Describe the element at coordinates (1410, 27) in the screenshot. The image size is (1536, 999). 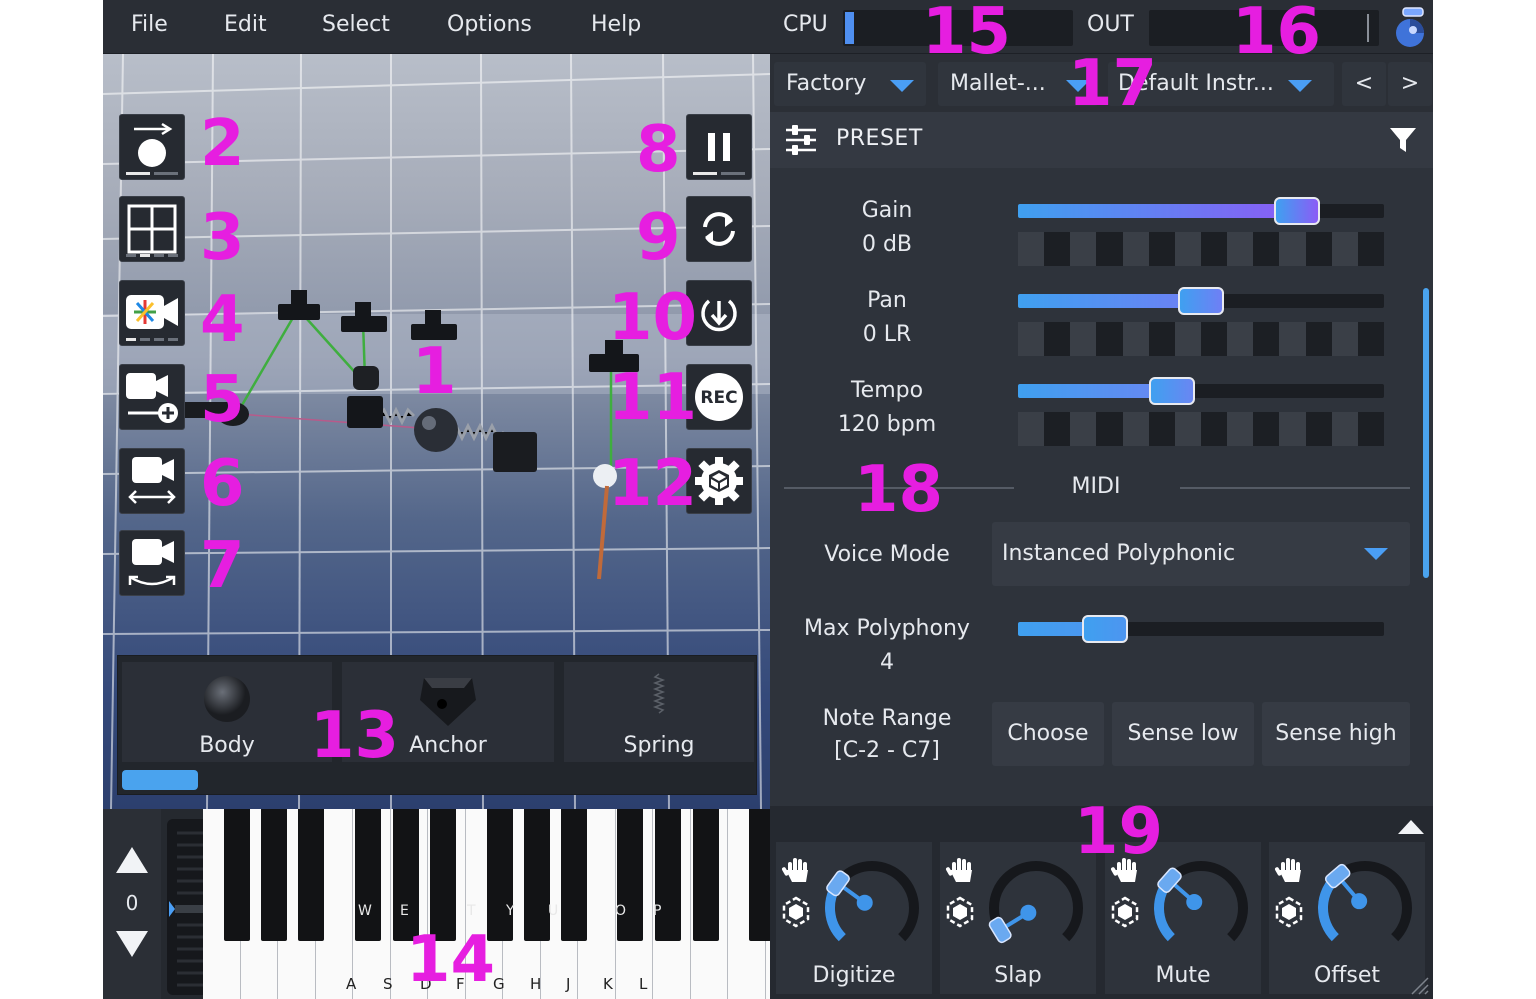
I see `app-logo-icon` at that location.